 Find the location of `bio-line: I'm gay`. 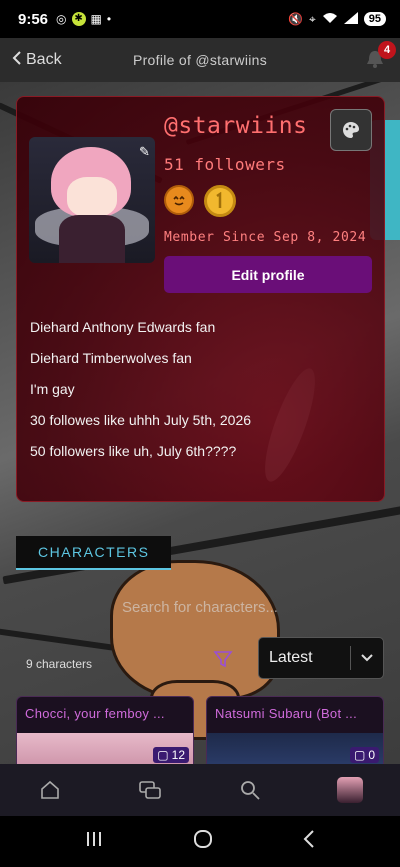

bio-line: I'm gay is located at coordinates (52, 389).